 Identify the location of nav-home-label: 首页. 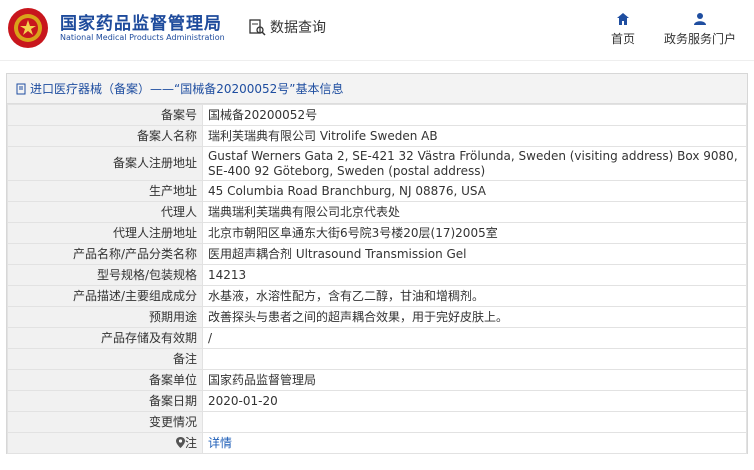
(622, 39).